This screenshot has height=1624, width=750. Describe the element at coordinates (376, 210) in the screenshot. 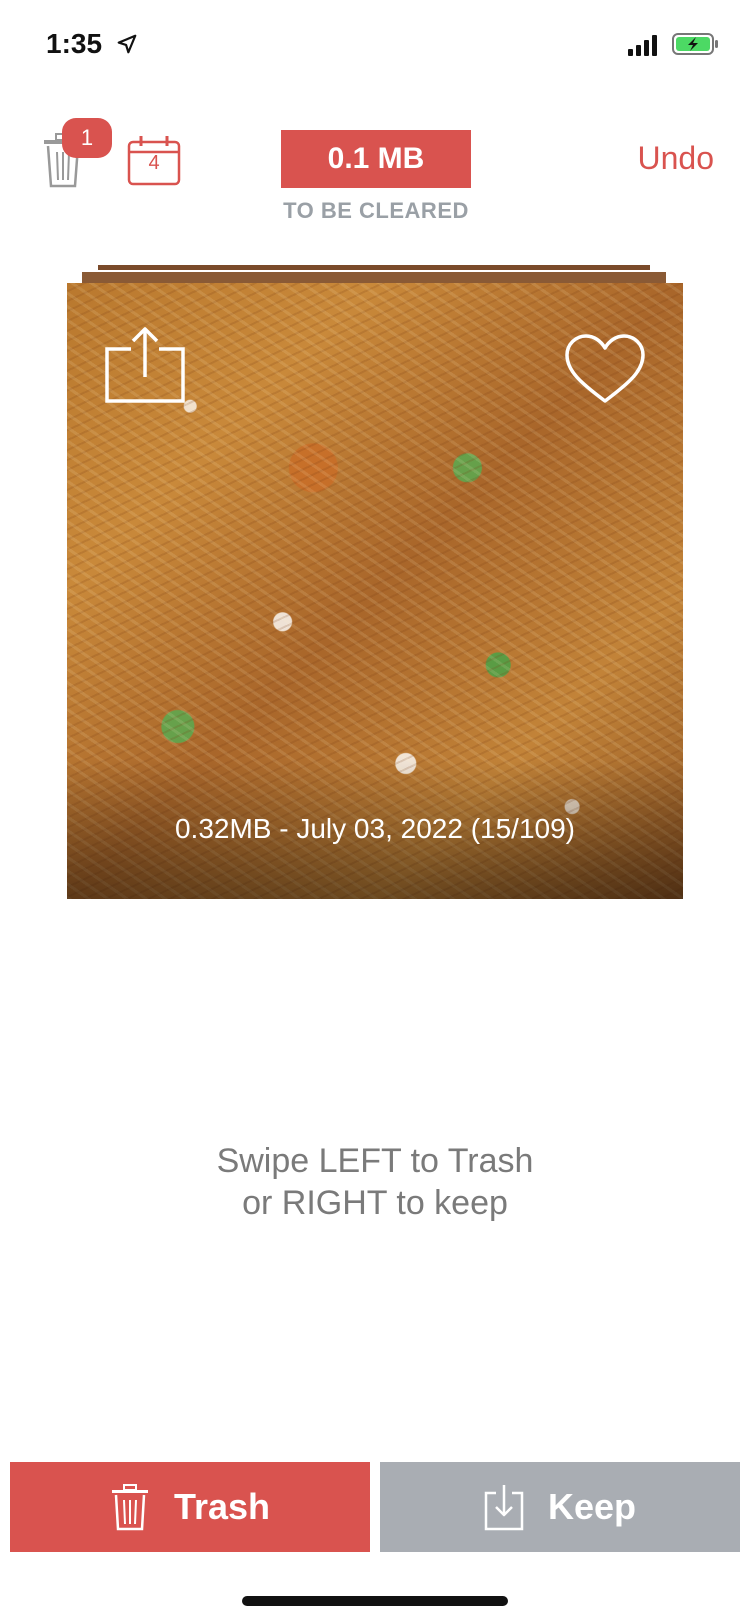

I see `cleared-size-caption: TO BE CLEARED` at that location.